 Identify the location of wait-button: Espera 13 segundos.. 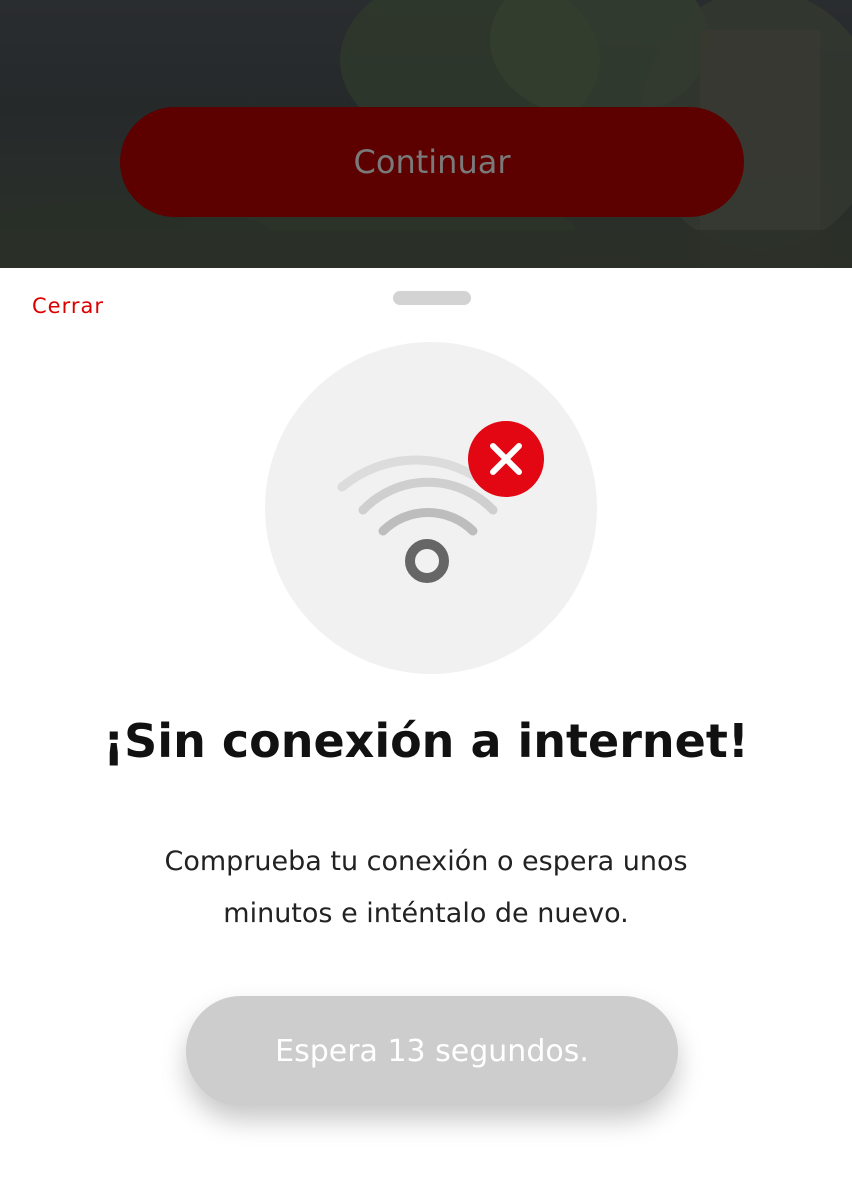
(432, 1051).